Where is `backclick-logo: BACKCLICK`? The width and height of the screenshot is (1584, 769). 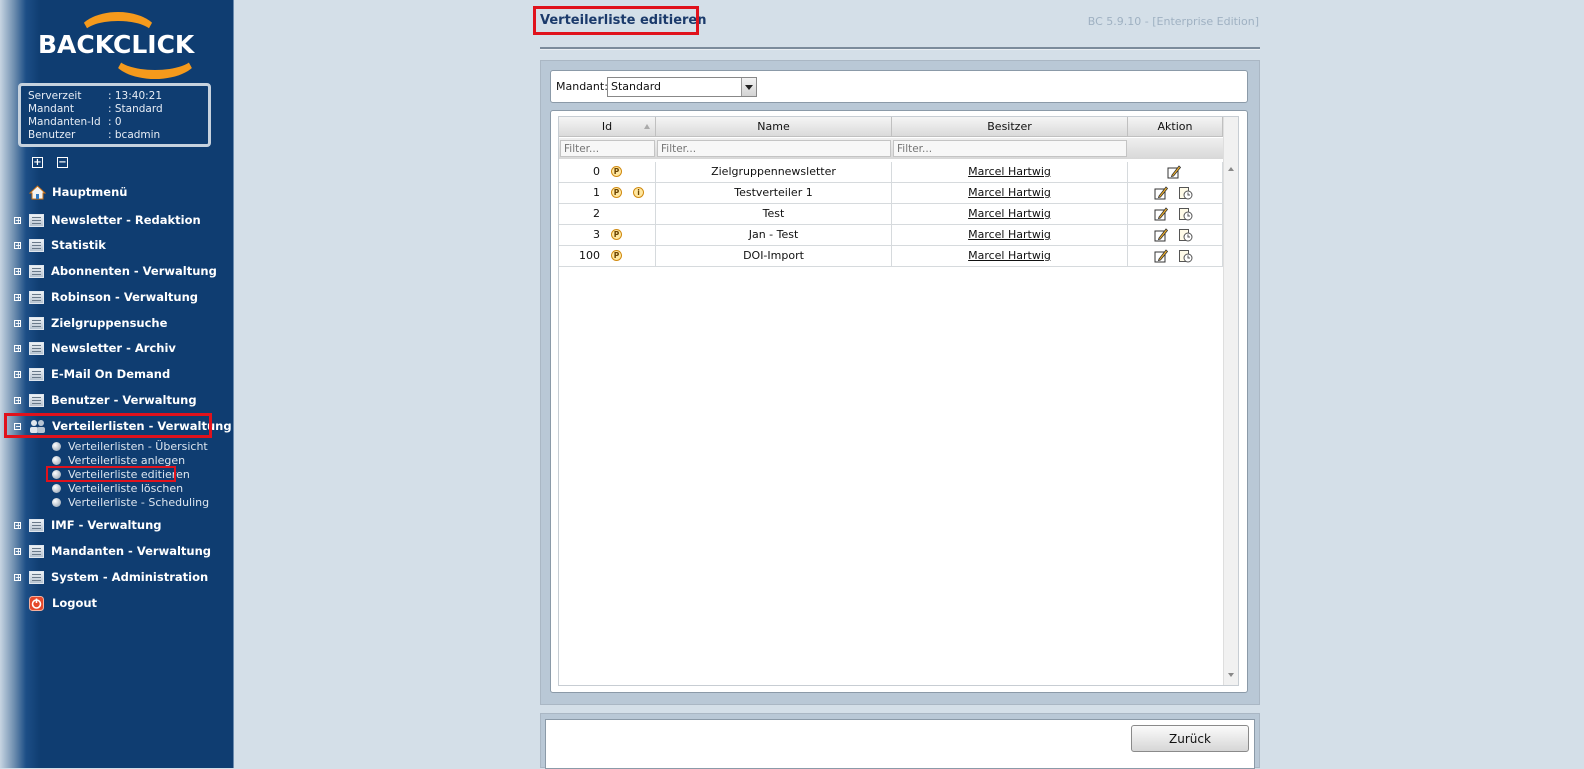
backclick-logo: BACKCLICK is located at coordinates (118, 45).